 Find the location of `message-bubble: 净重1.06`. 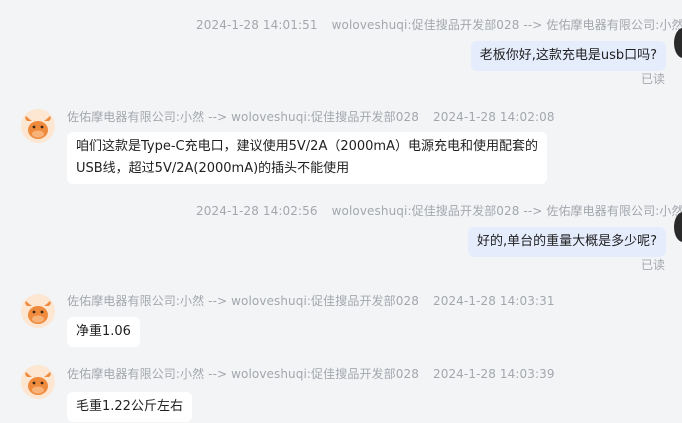

message-bubble: 净重1.06 is located at coordinates (103, 332).